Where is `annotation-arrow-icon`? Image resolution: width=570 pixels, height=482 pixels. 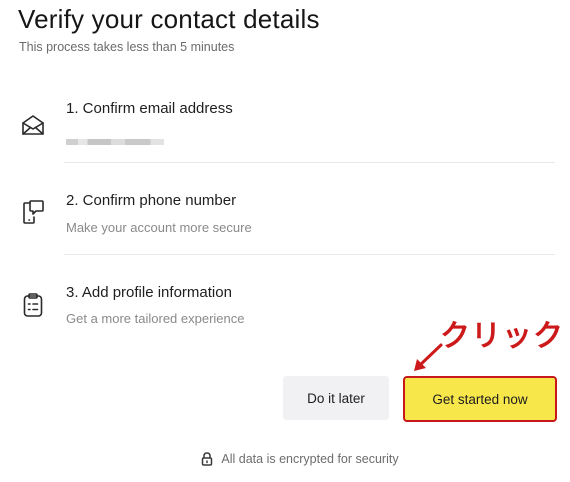
annotation-arrow-icon is located at coordinates (428, 357).